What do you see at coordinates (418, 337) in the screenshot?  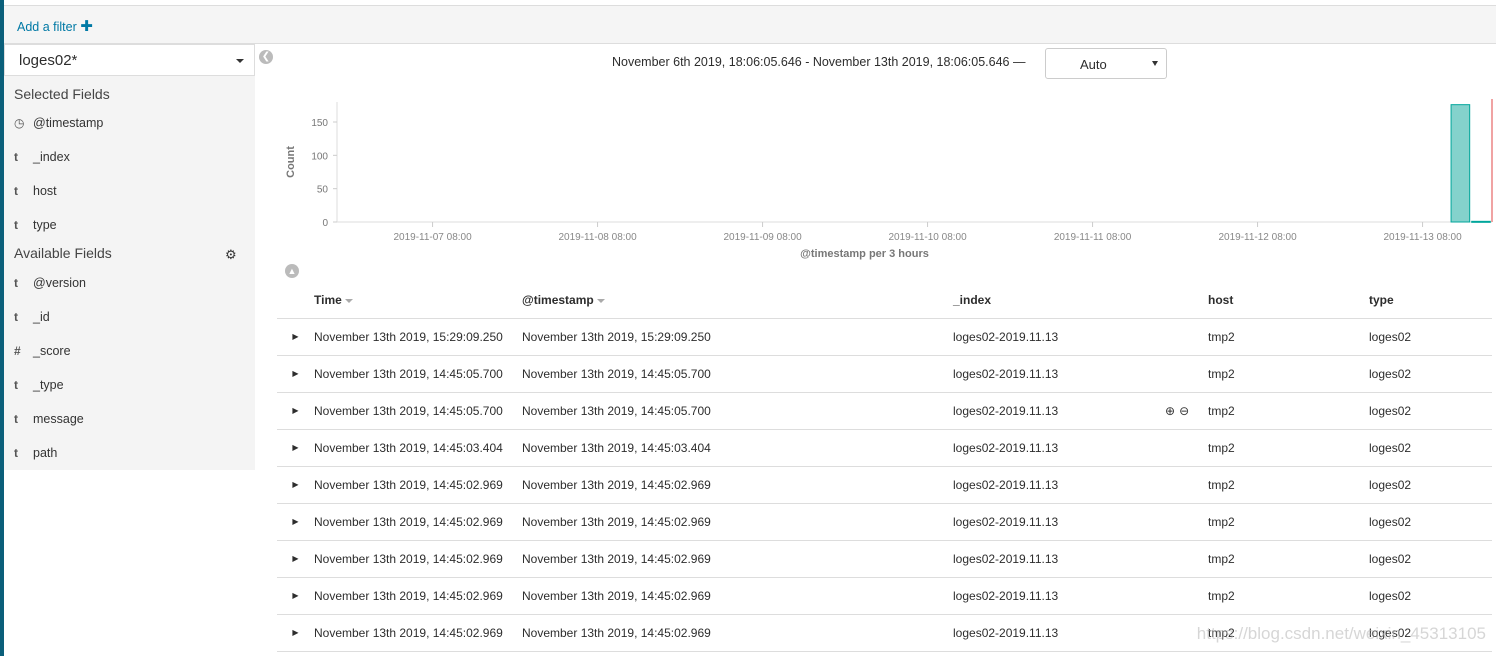 I see `cell-time: November 13th 2019, 15:29:09.250` at bounding box center [418, 337].